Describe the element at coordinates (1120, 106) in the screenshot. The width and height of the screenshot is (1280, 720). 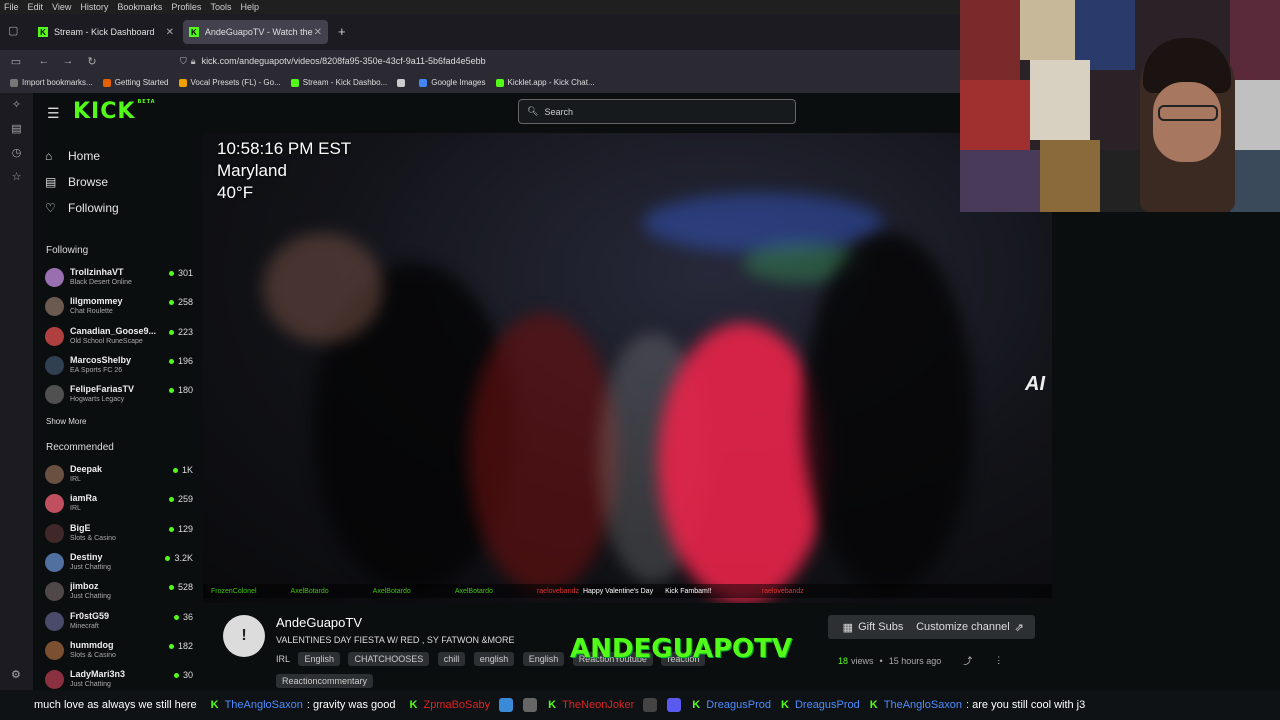
I see `webcam-overlay` at that location.